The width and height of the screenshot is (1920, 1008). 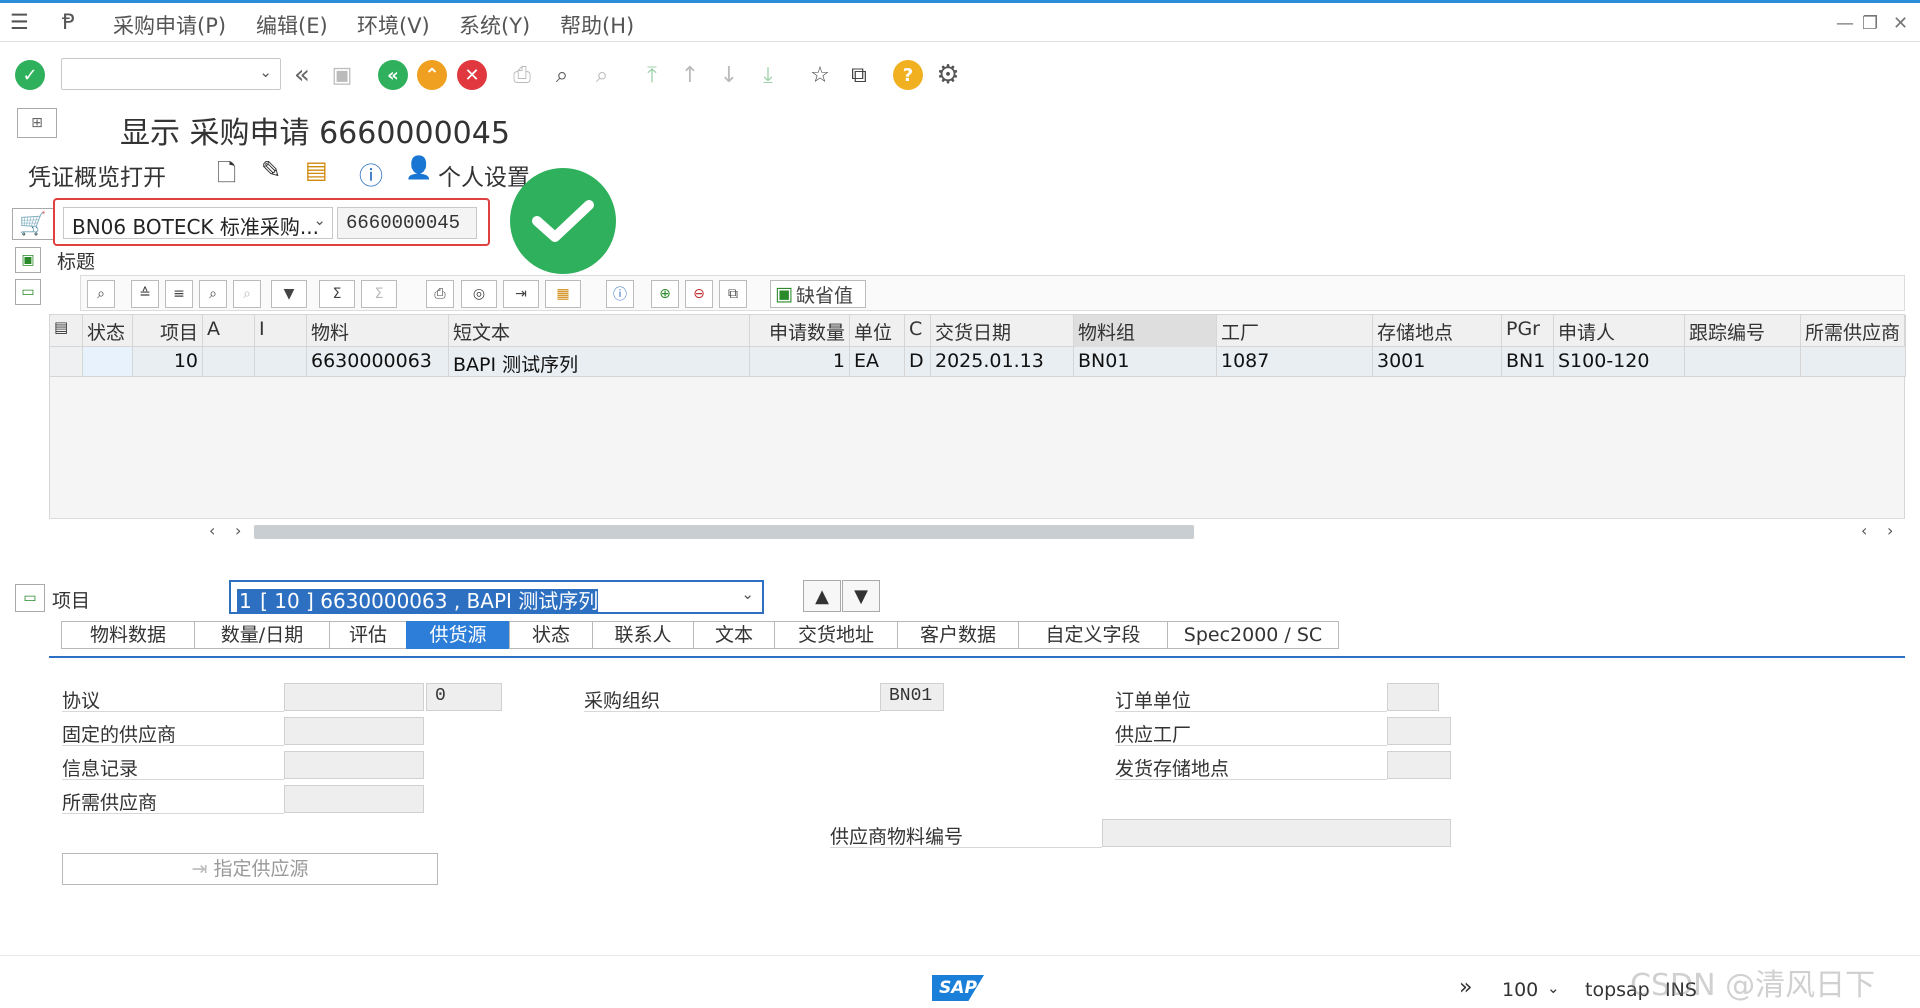 I want to click on tab-source-of-supply: 供货源, so click(x=458, y=635).